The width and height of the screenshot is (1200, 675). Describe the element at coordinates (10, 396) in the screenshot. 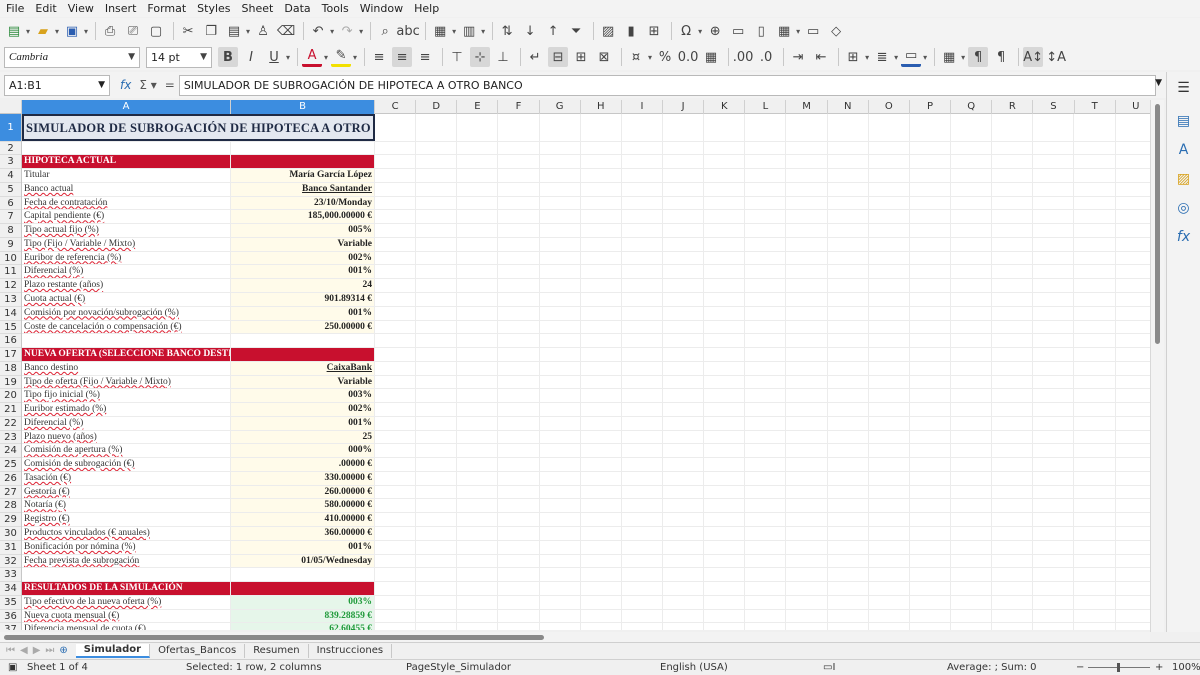

I see `row-header: 20` at that location.